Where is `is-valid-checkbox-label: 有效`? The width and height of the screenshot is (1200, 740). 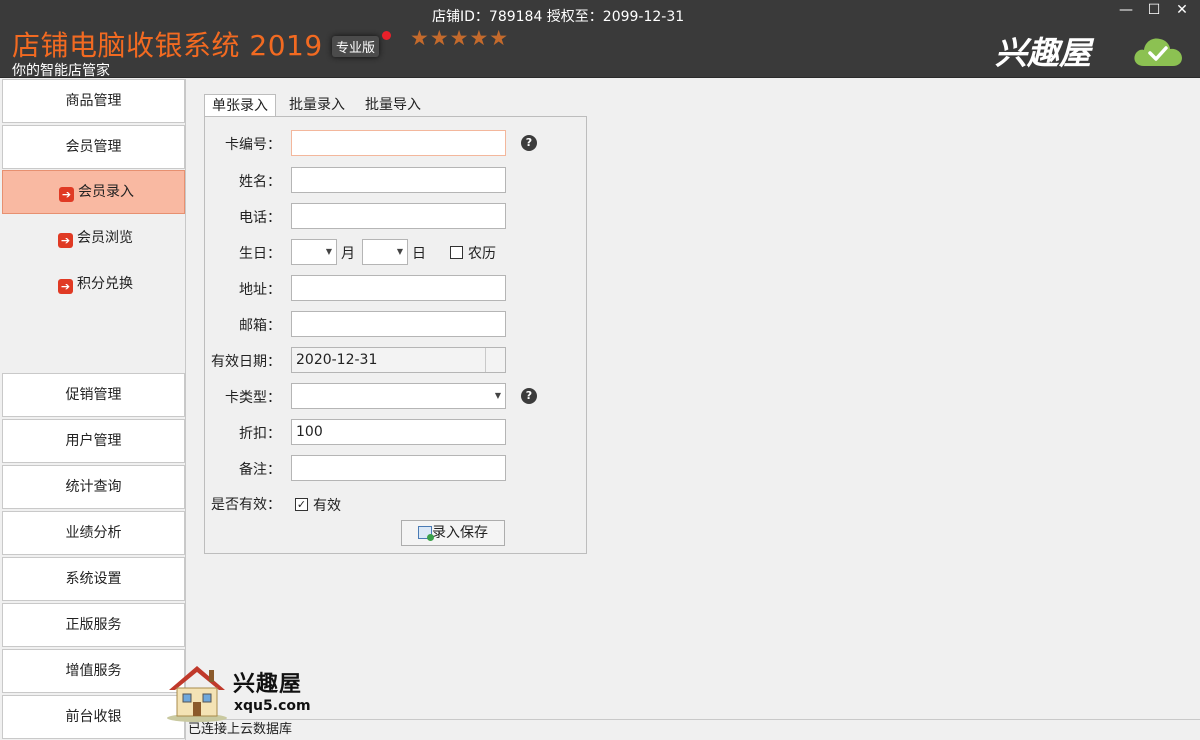 is-valid-checkbox-label: 有效 is located at coordinates (327, 506).